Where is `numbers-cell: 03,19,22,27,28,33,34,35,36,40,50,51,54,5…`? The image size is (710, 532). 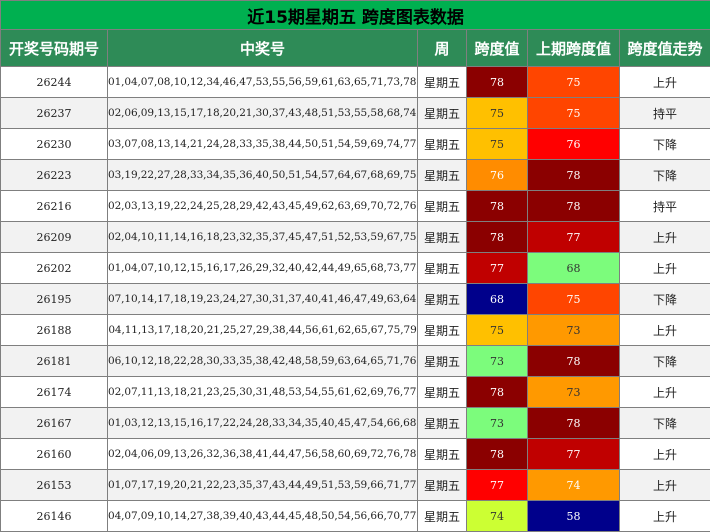
numbers-cell: 03,19,22,27,28,33,34,35,36,40,50,51,54,5… is located at coordinates (263, 175).